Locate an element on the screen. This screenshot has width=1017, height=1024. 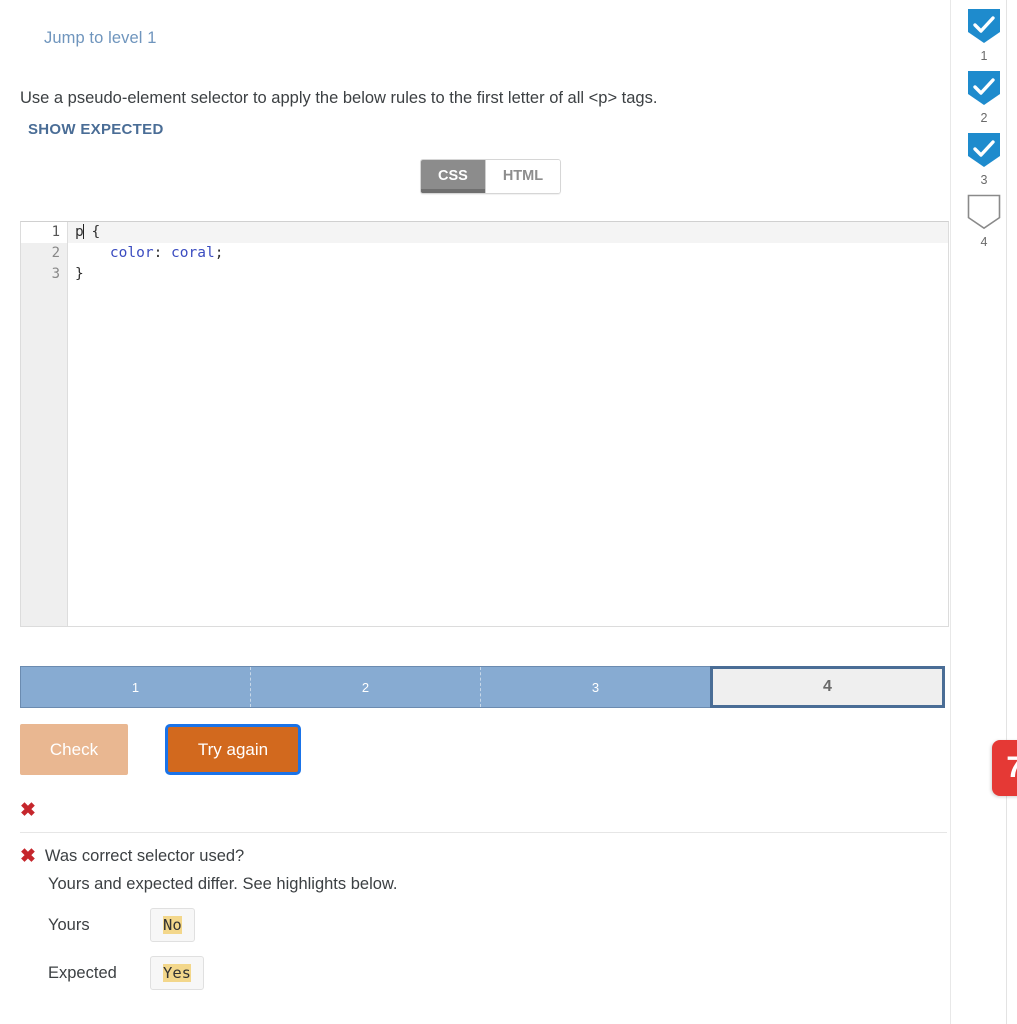
yours-value: No is located at coordinates (172, 925).